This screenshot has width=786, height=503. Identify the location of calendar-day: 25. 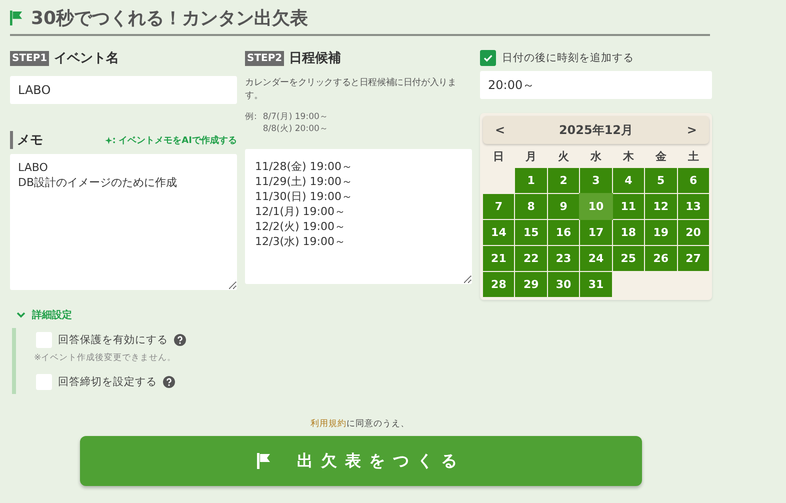
(628, 258).